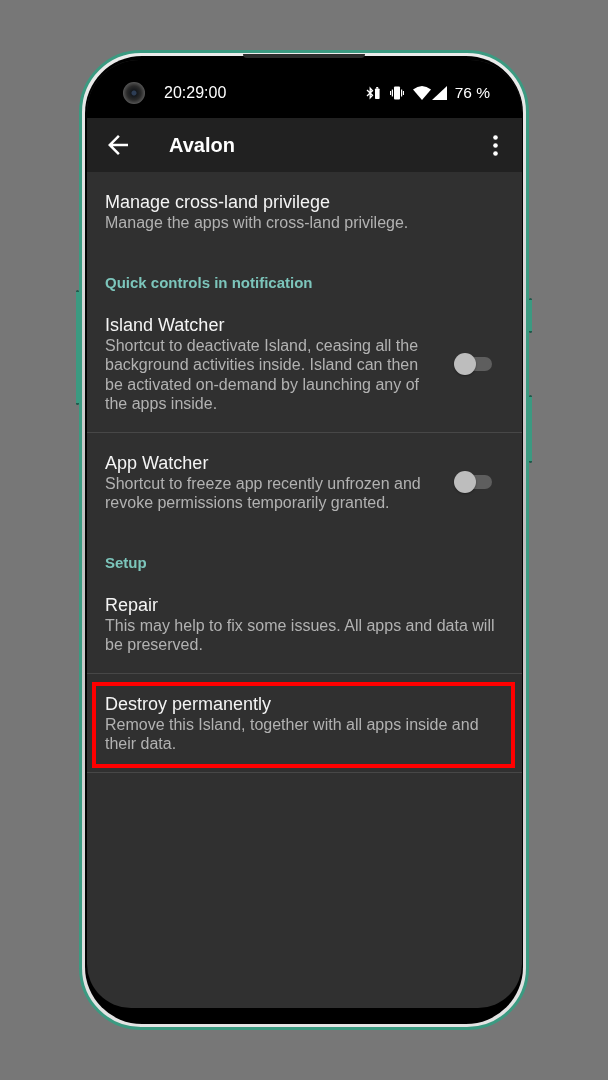  Describe the element at coordinates (262, 374) in the screenshot. I see `preference-summary: Shortcut to deactivate Island, ceasing all the background activities inside. Island can then be activated on-demand by launching any of the apps inside.` at that location.